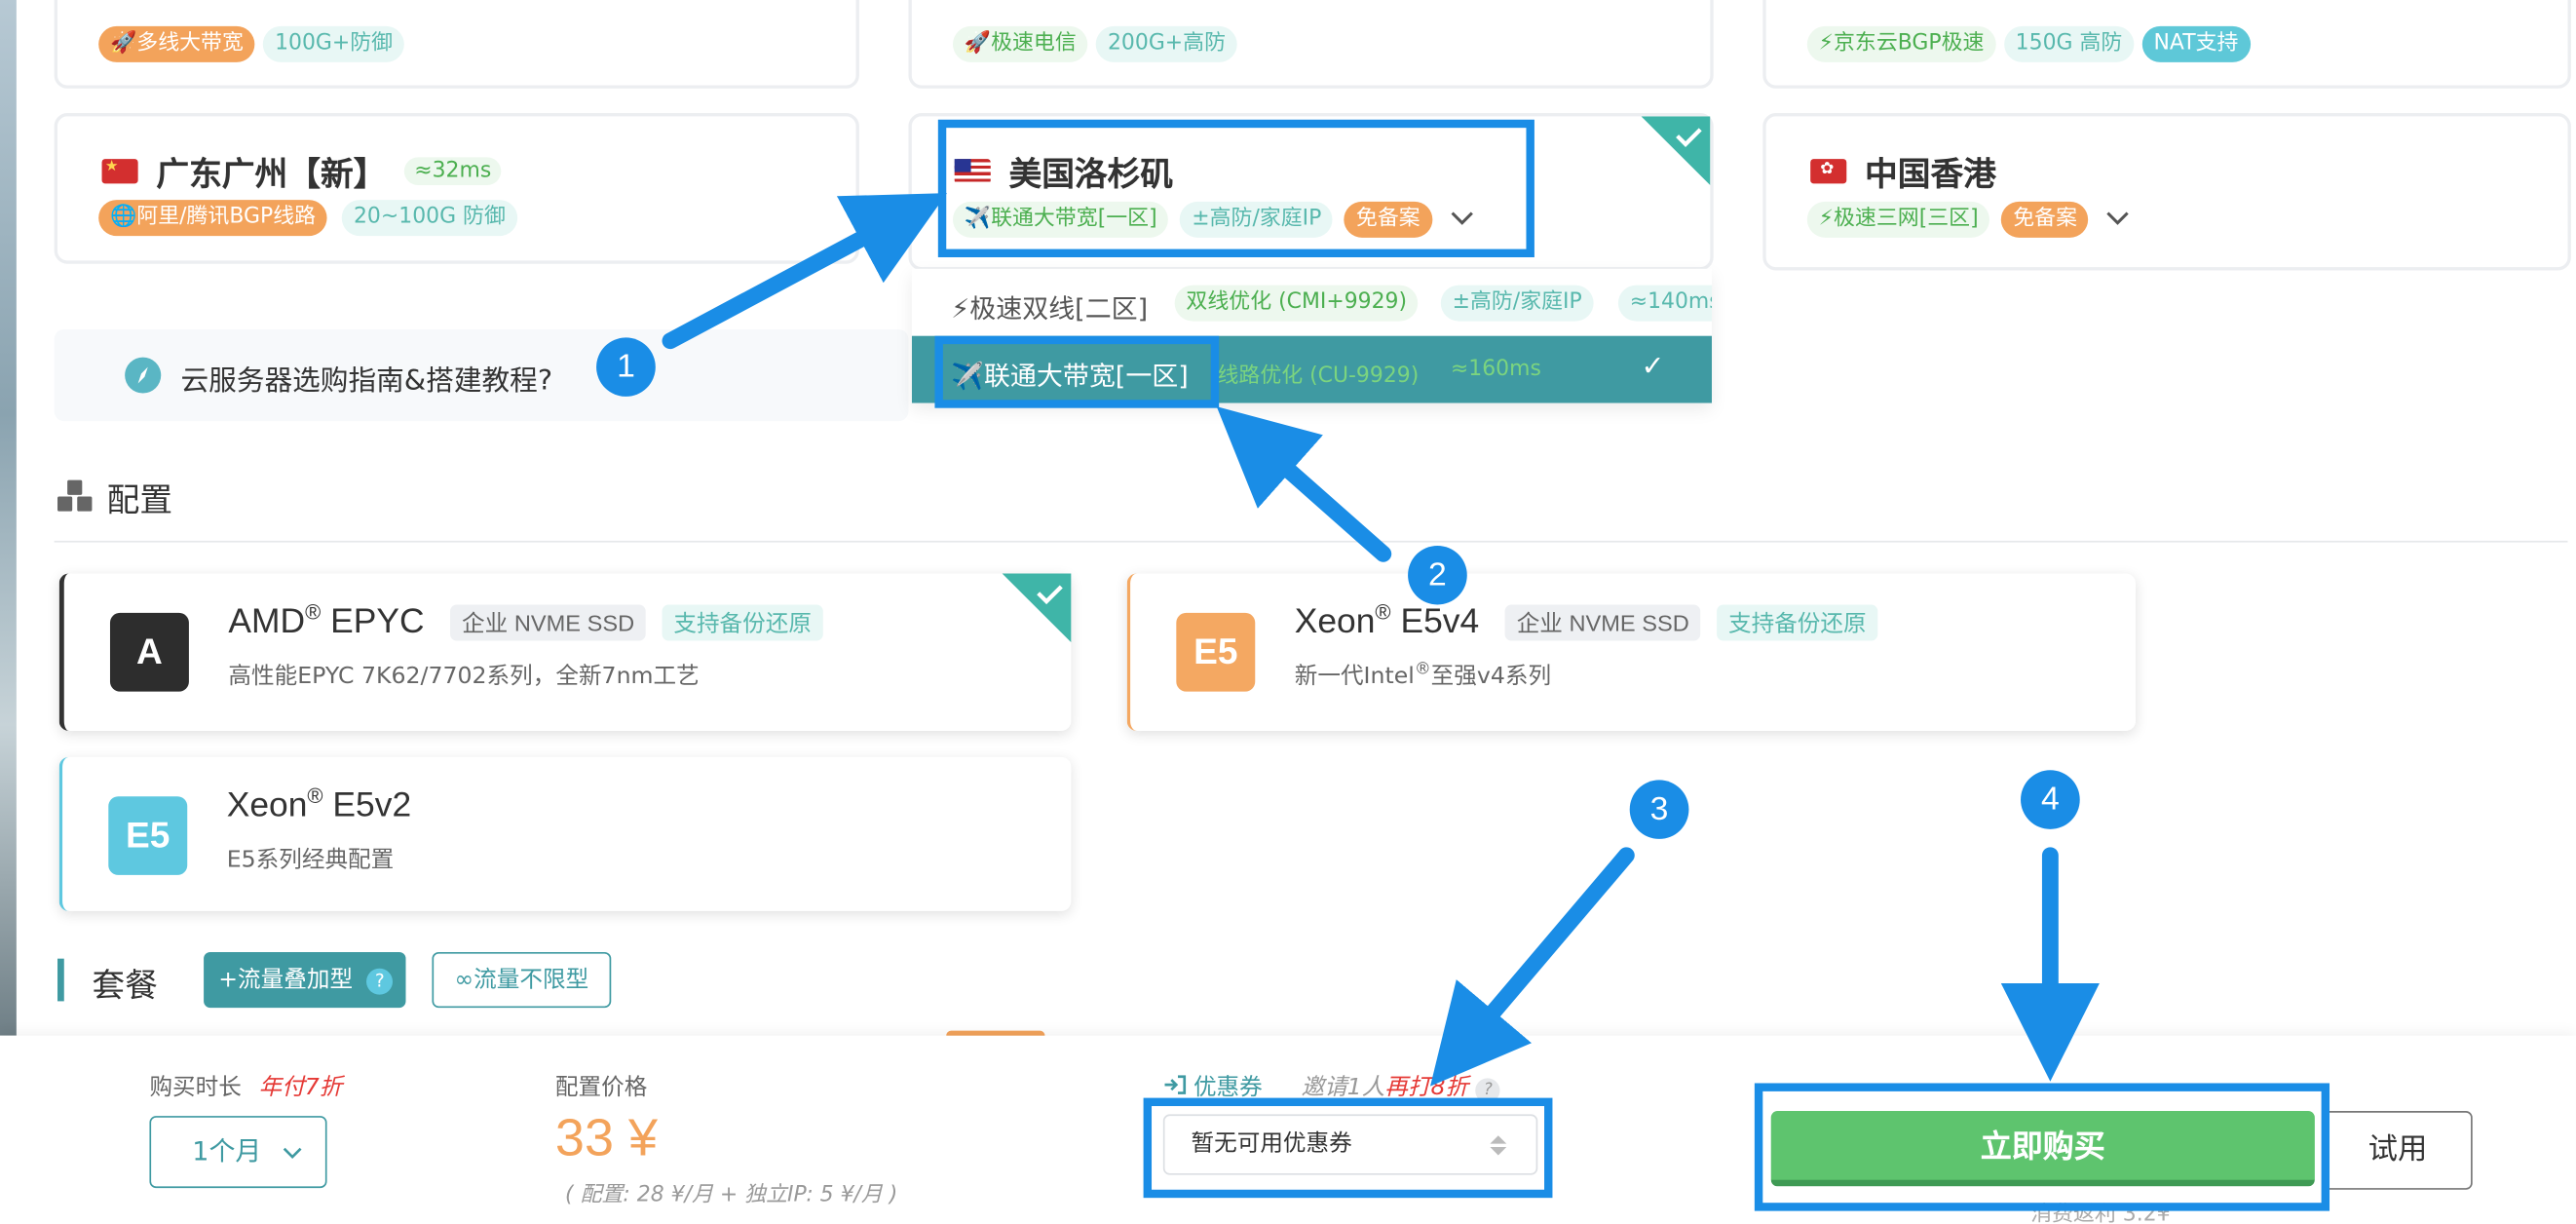 Image resolution: width=2576 pixels, height=1224 pixels. Describe the element at coordinates (1659, 809) in the screenshot. I see `annotation-badge: 3` at that location.